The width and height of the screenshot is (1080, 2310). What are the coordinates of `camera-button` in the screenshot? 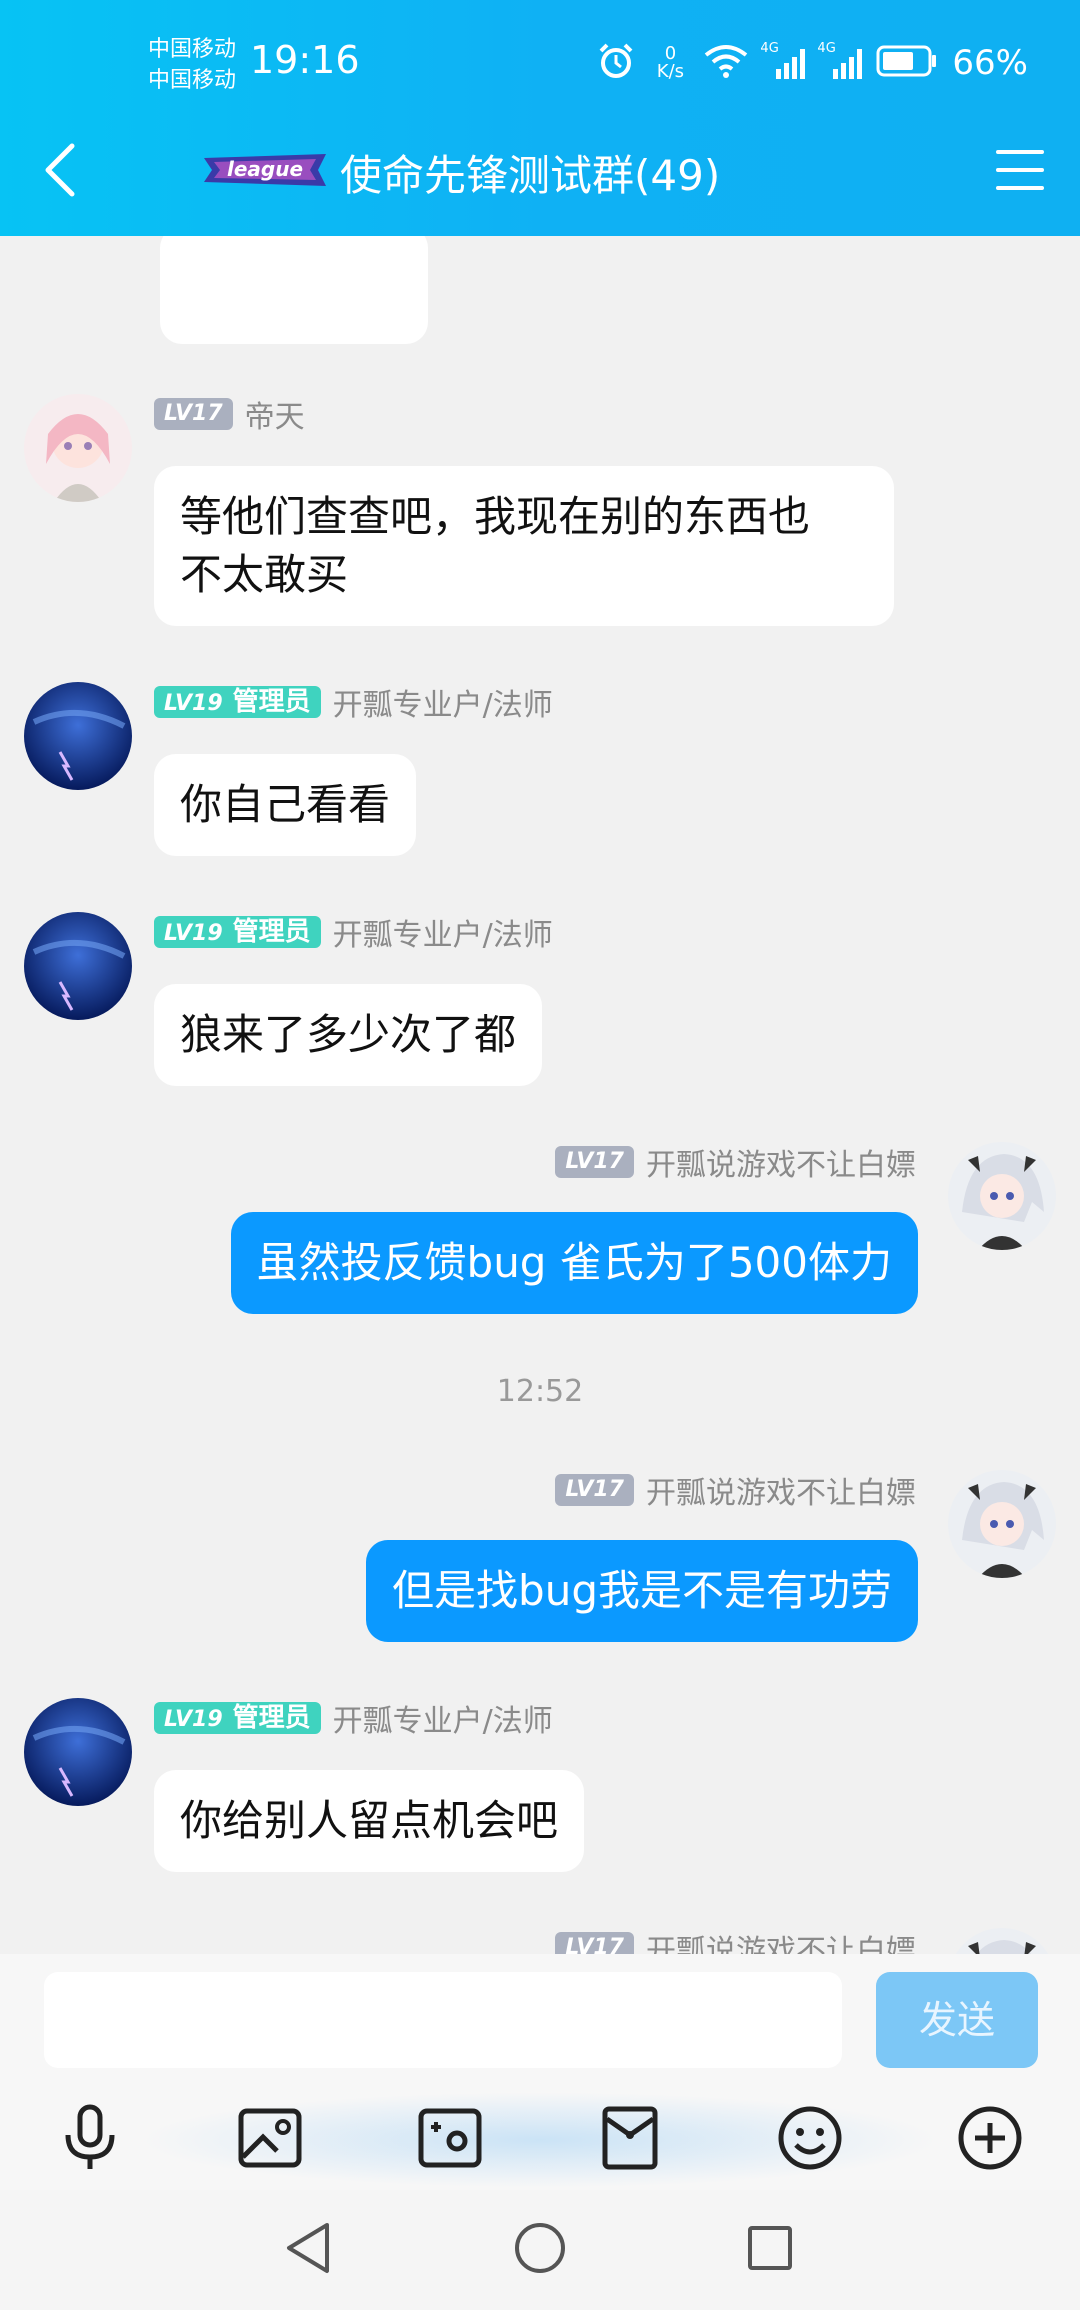 It's located at (450, 2140).